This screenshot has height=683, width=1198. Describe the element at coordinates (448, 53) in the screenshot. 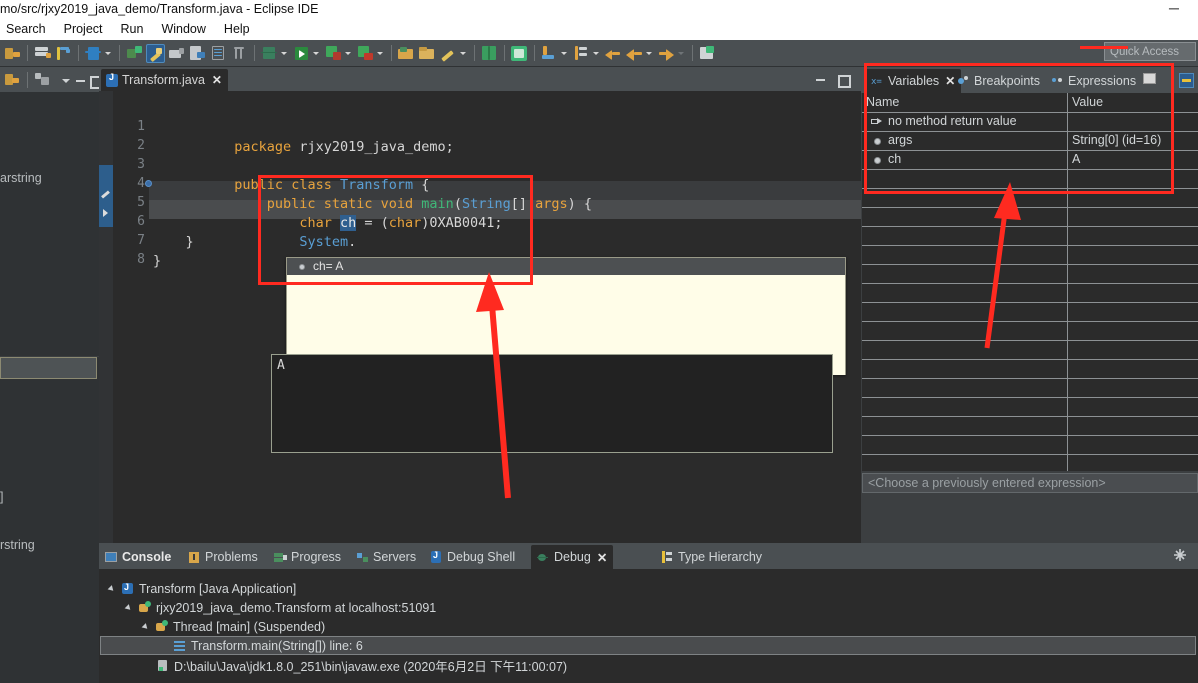

I see `edit-pencil-icon` at that location.